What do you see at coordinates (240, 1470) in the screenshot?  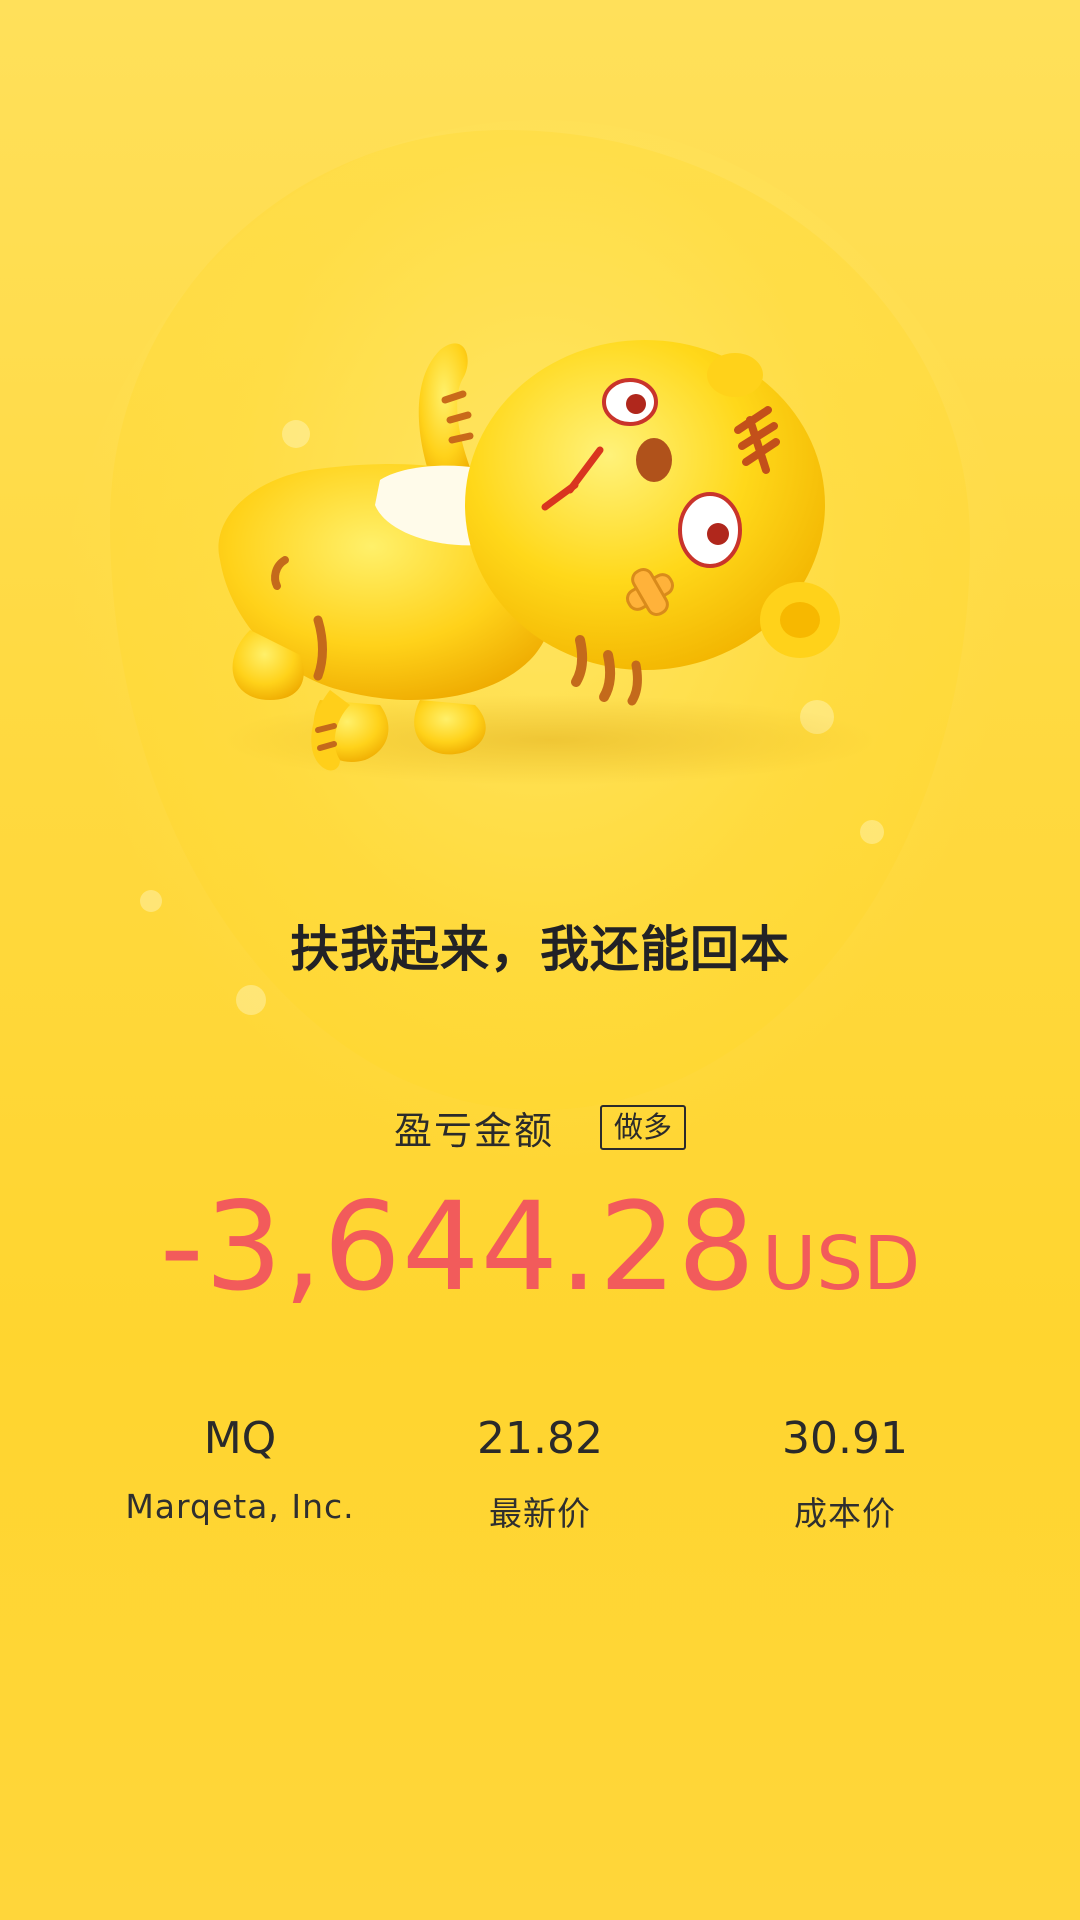 I see `stat-symbol: MQ Marqeta, Inc.` at bounding box center [240, 1470].